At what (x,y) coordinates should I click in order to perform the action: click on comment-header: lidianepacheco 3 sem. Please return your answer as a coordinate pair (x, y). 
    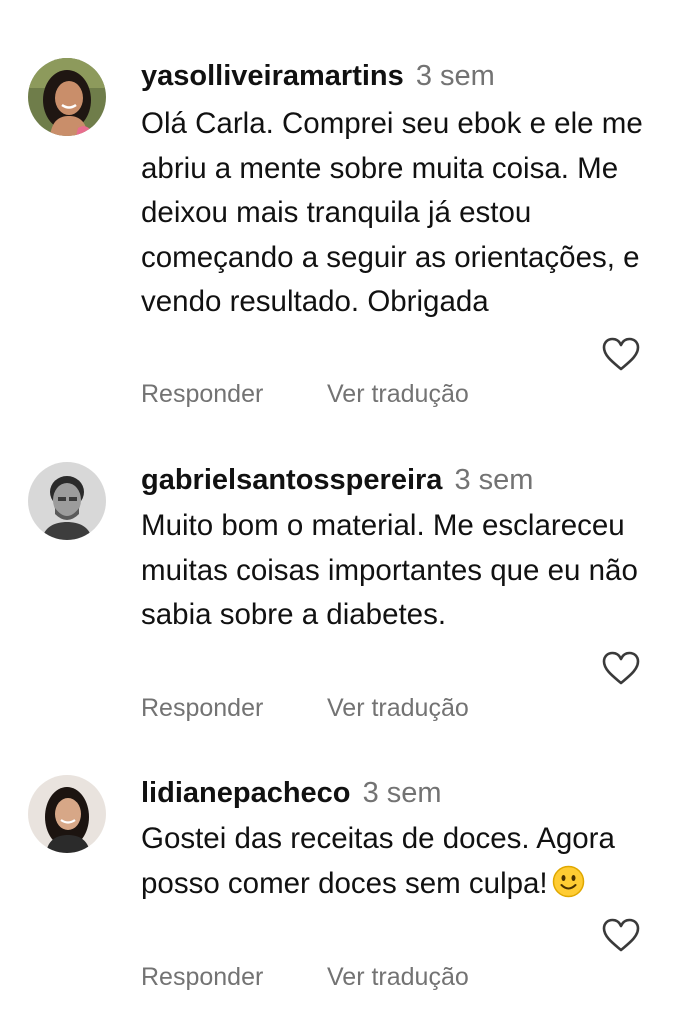
    Looking at the image, I should click on (291, 793).